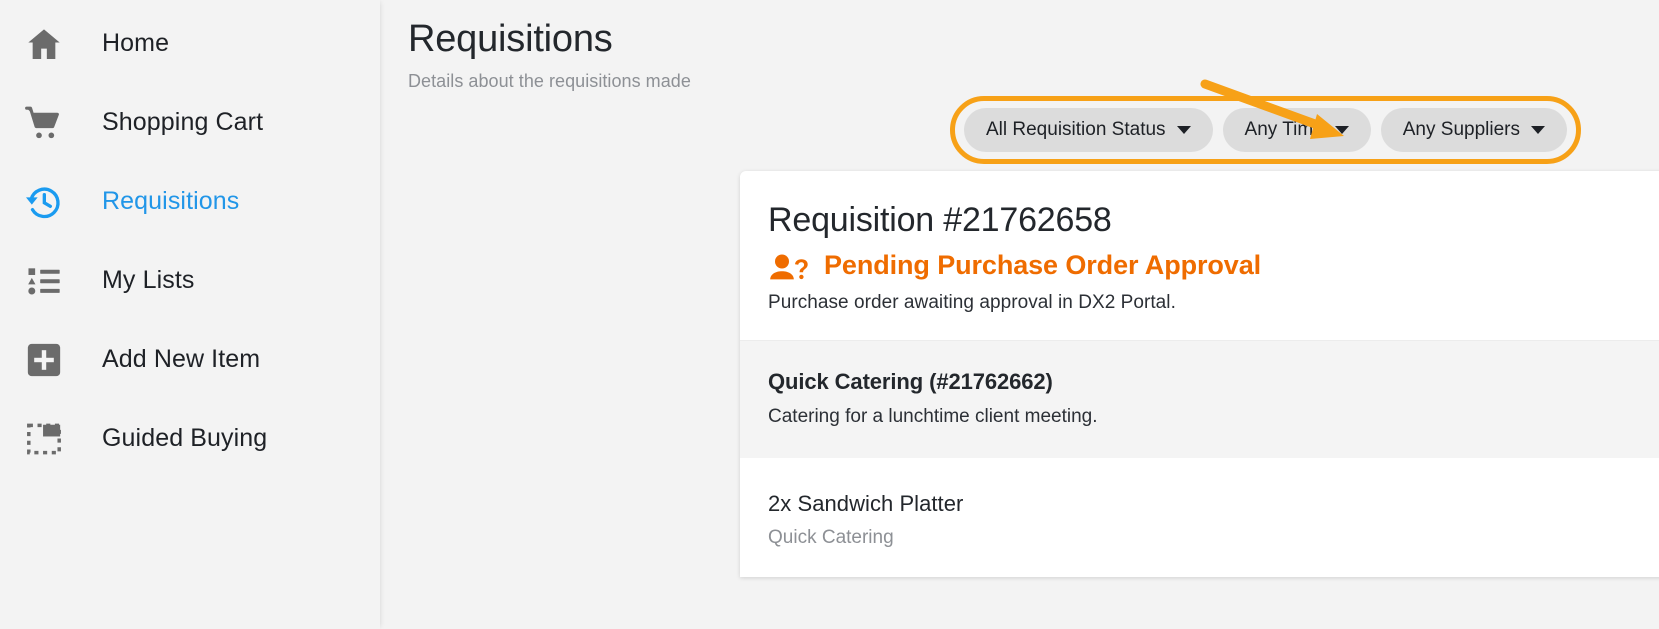 Image resolution: width=1659 pixels, height=629 pixels. I want to click on filter-label: Any Time, so click(1284, 129).